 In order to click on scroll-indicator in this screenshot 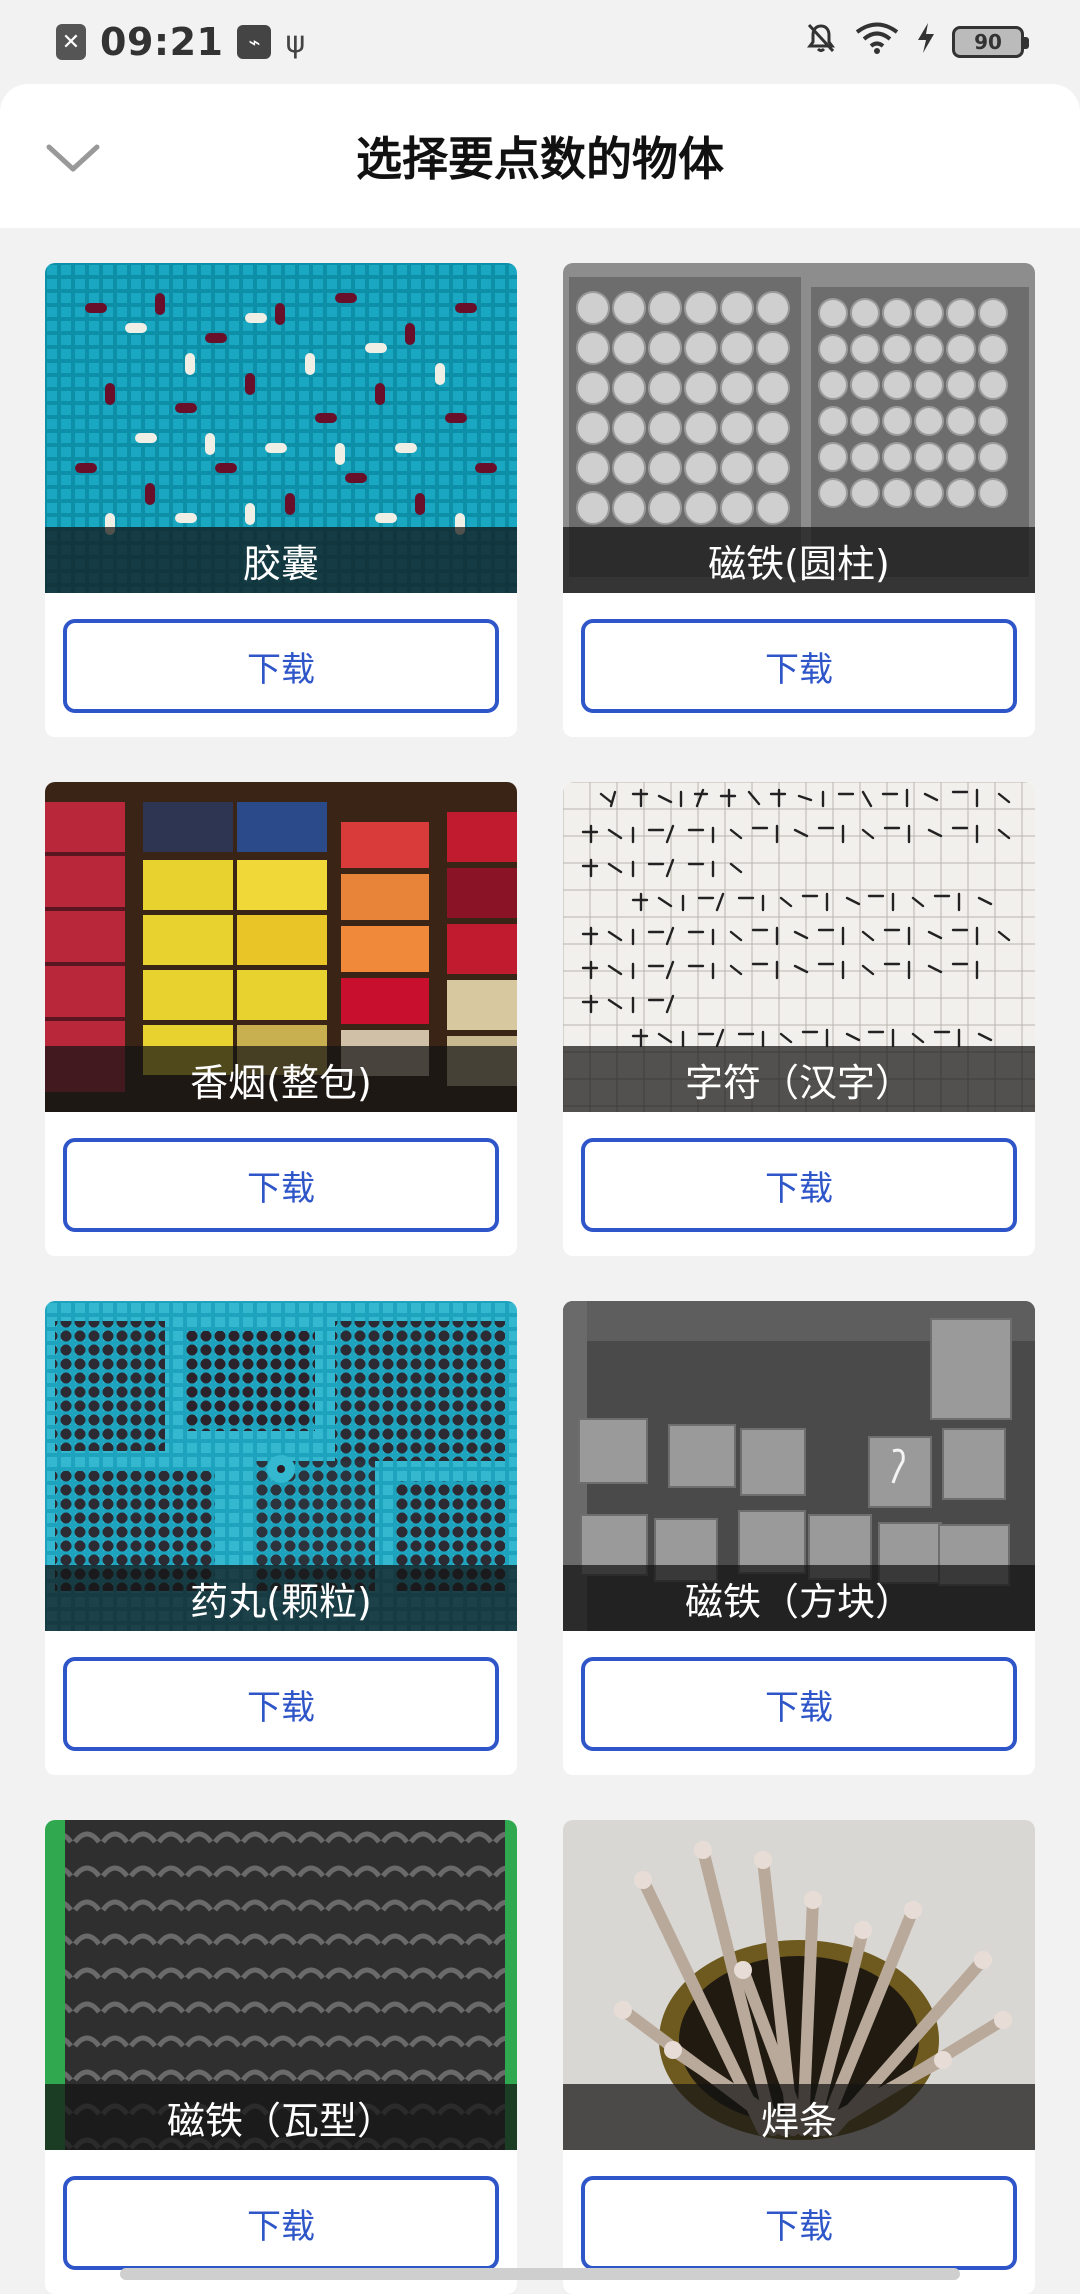, I will do `click(540, 2274)`.